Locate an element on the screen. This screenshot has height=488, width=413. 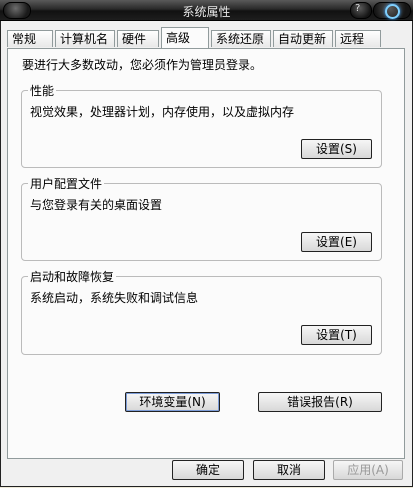
tab-automatic-updates: 自动更新 is located at coordinates (303, 38).